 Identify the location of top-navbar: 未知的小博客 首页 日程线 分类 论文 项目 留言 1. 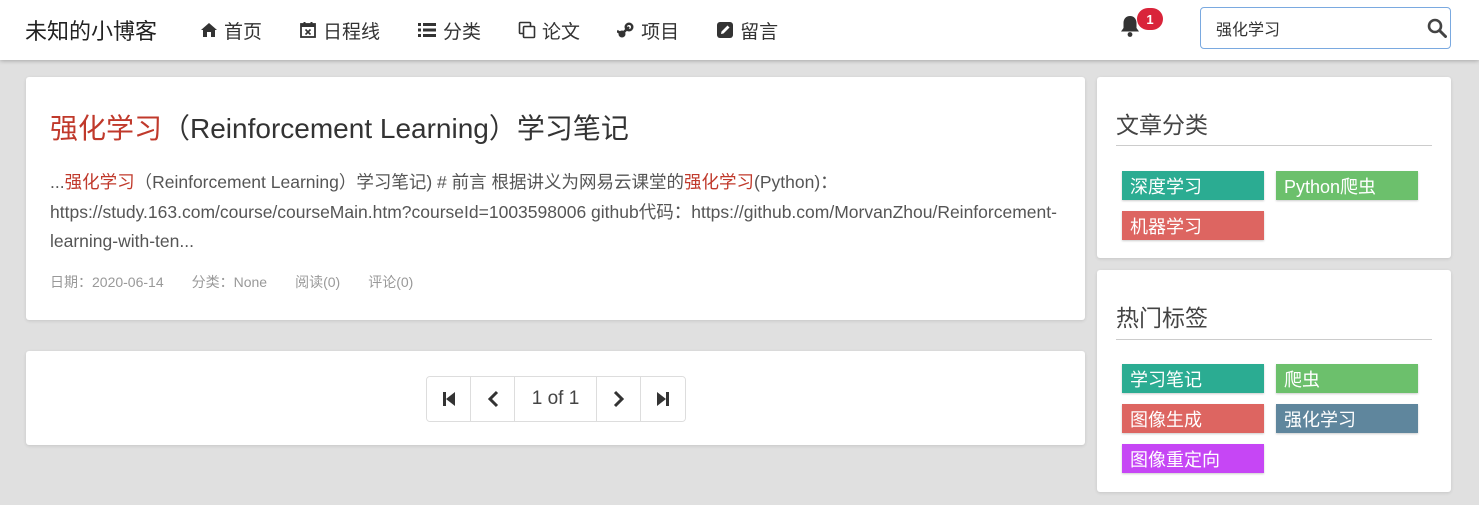
(739, 30).